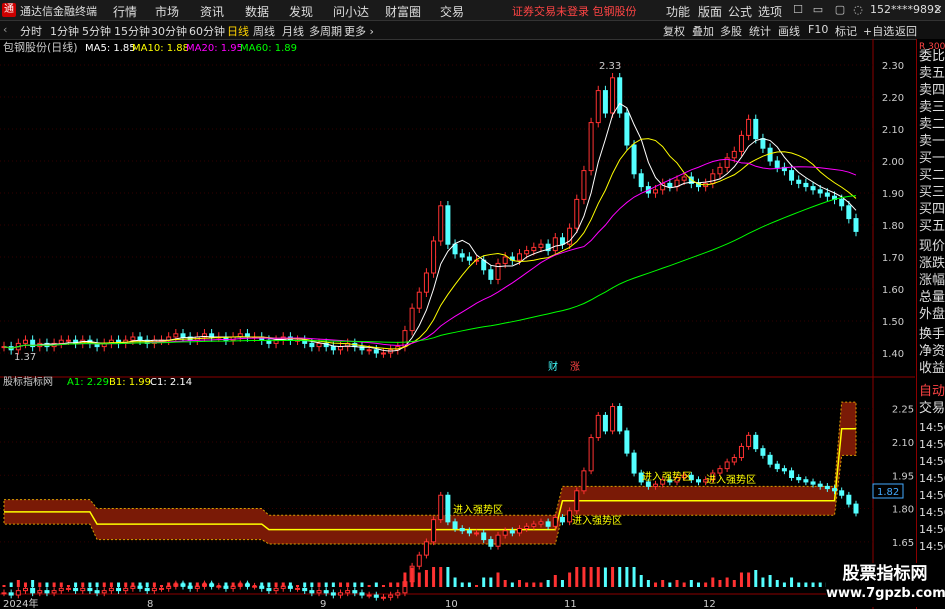 Image resolution: width=945 pixels, height=609 pixels. What do you see at coordinates (760, 31) in the screenshot?
I see `toolbar-stats: 统计` at bounding box center [760, 31].